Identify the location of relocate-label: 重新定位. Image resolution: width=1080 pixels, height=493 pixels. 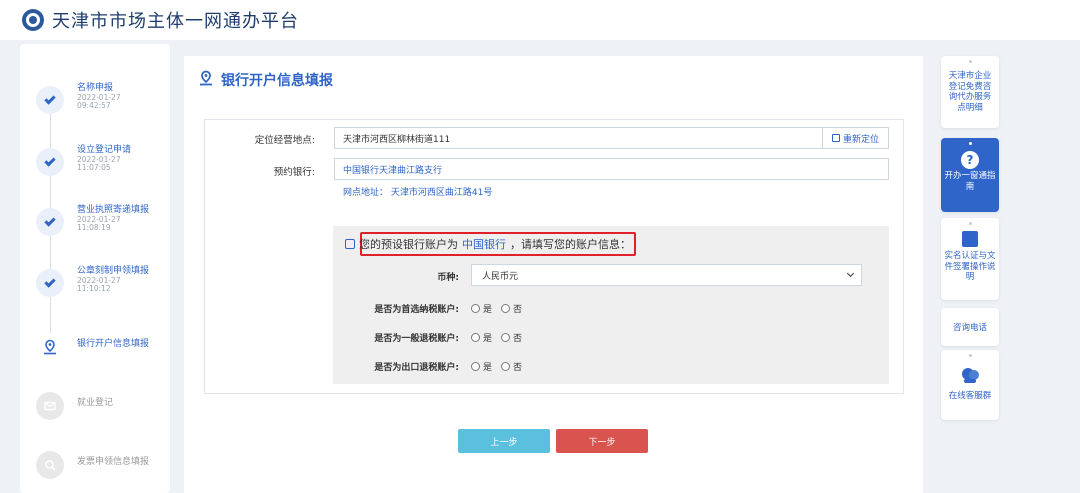
(860, 139).